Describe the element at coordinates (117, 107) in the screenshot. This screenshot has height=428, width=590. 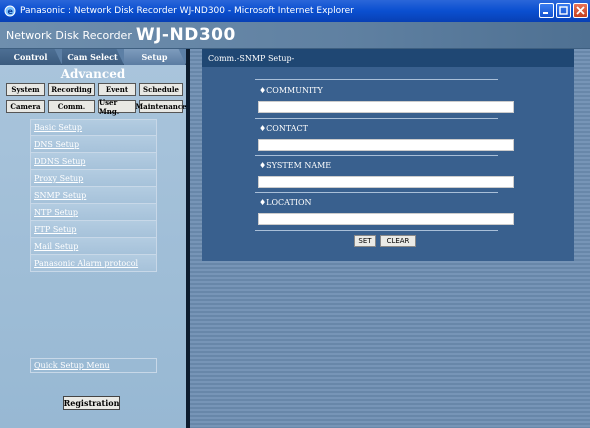
I see `menu-user-mng-button: User Mng.` at that location.